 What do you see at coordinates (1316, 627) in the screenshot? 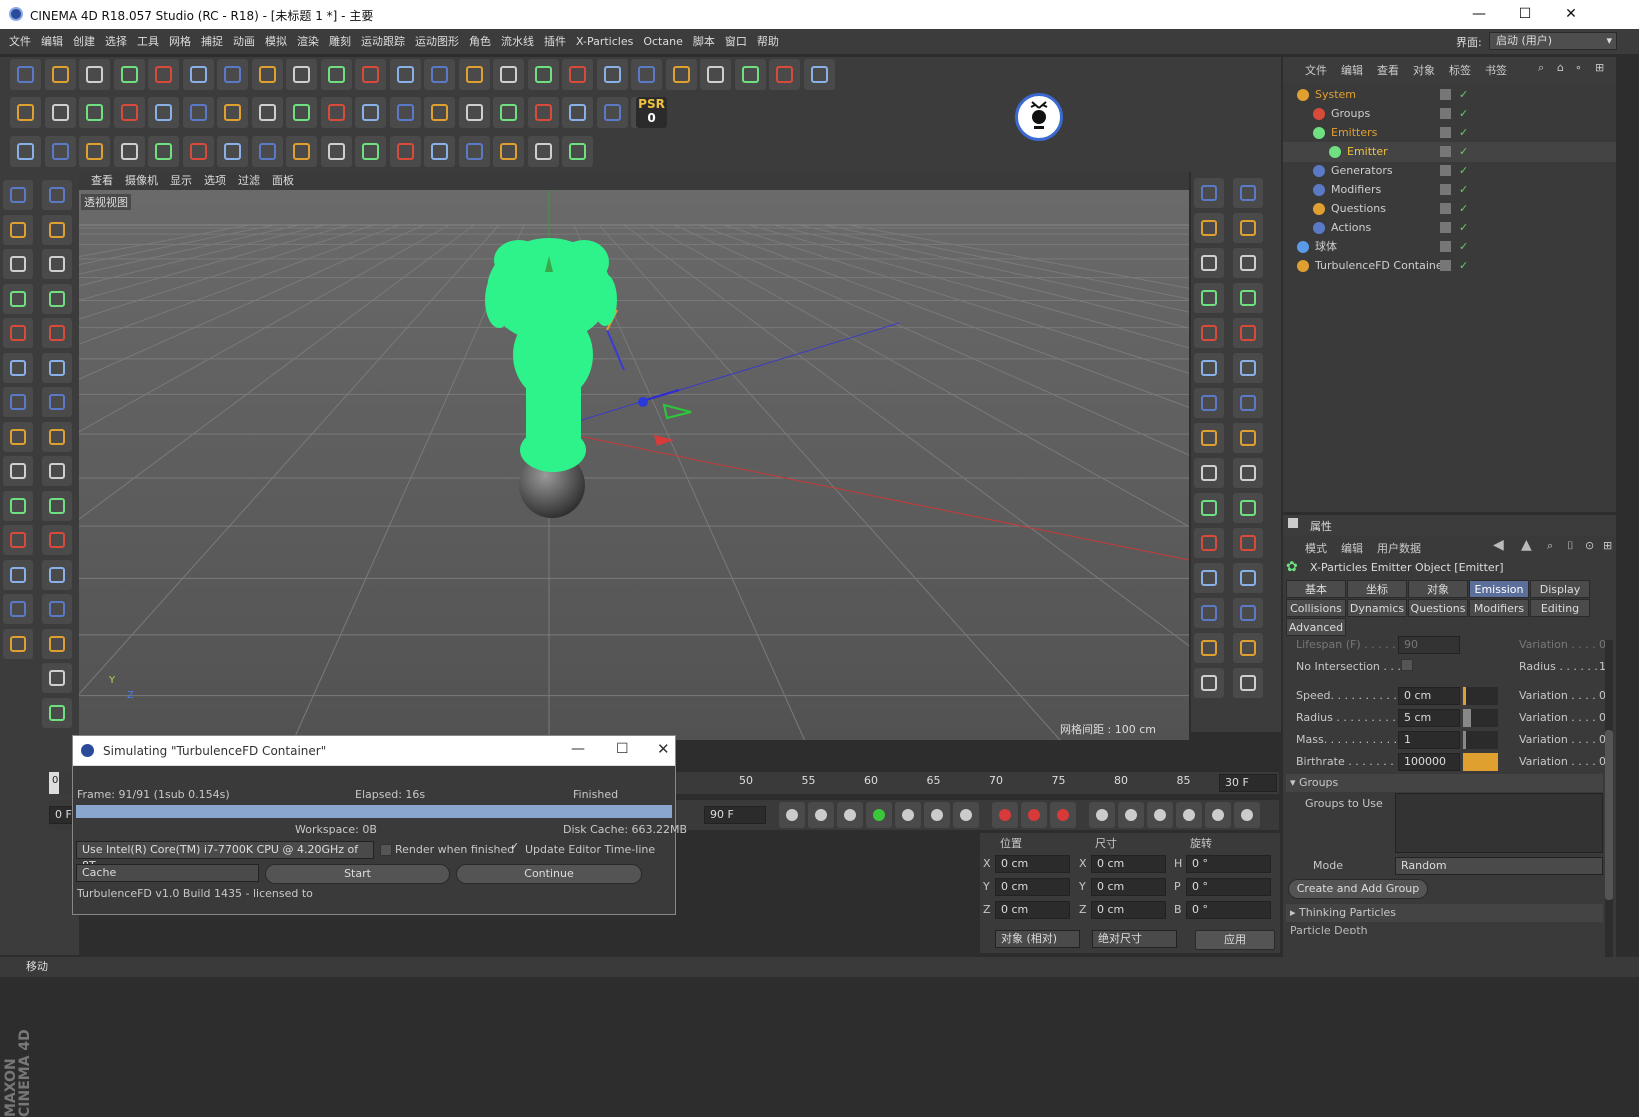
I see `tab-advanced: Advanced` at bounding box center [1316, 627].